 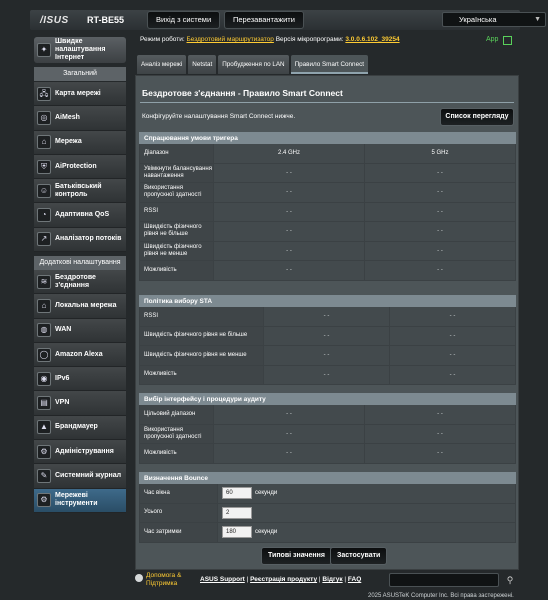 What do you see at coordinates (80, 379) in the screenshot?
I see `sidebar-item-ipv6: ◉ IPv6` at bounding box center [80, 379].